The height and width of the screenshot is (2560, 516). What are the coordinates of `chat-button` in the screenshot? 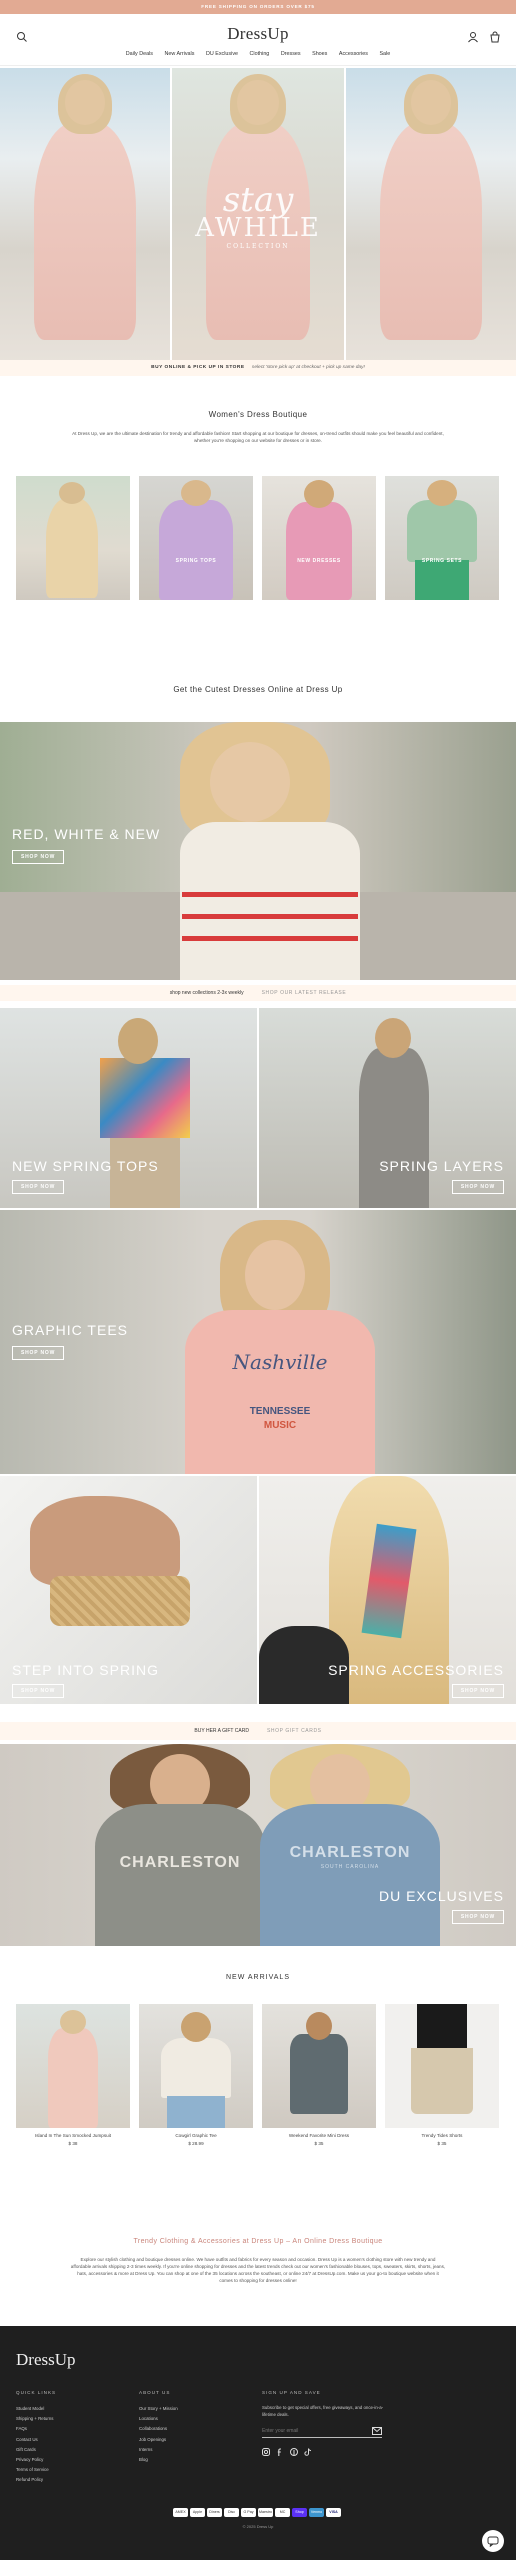 It's located at (493, 2541).